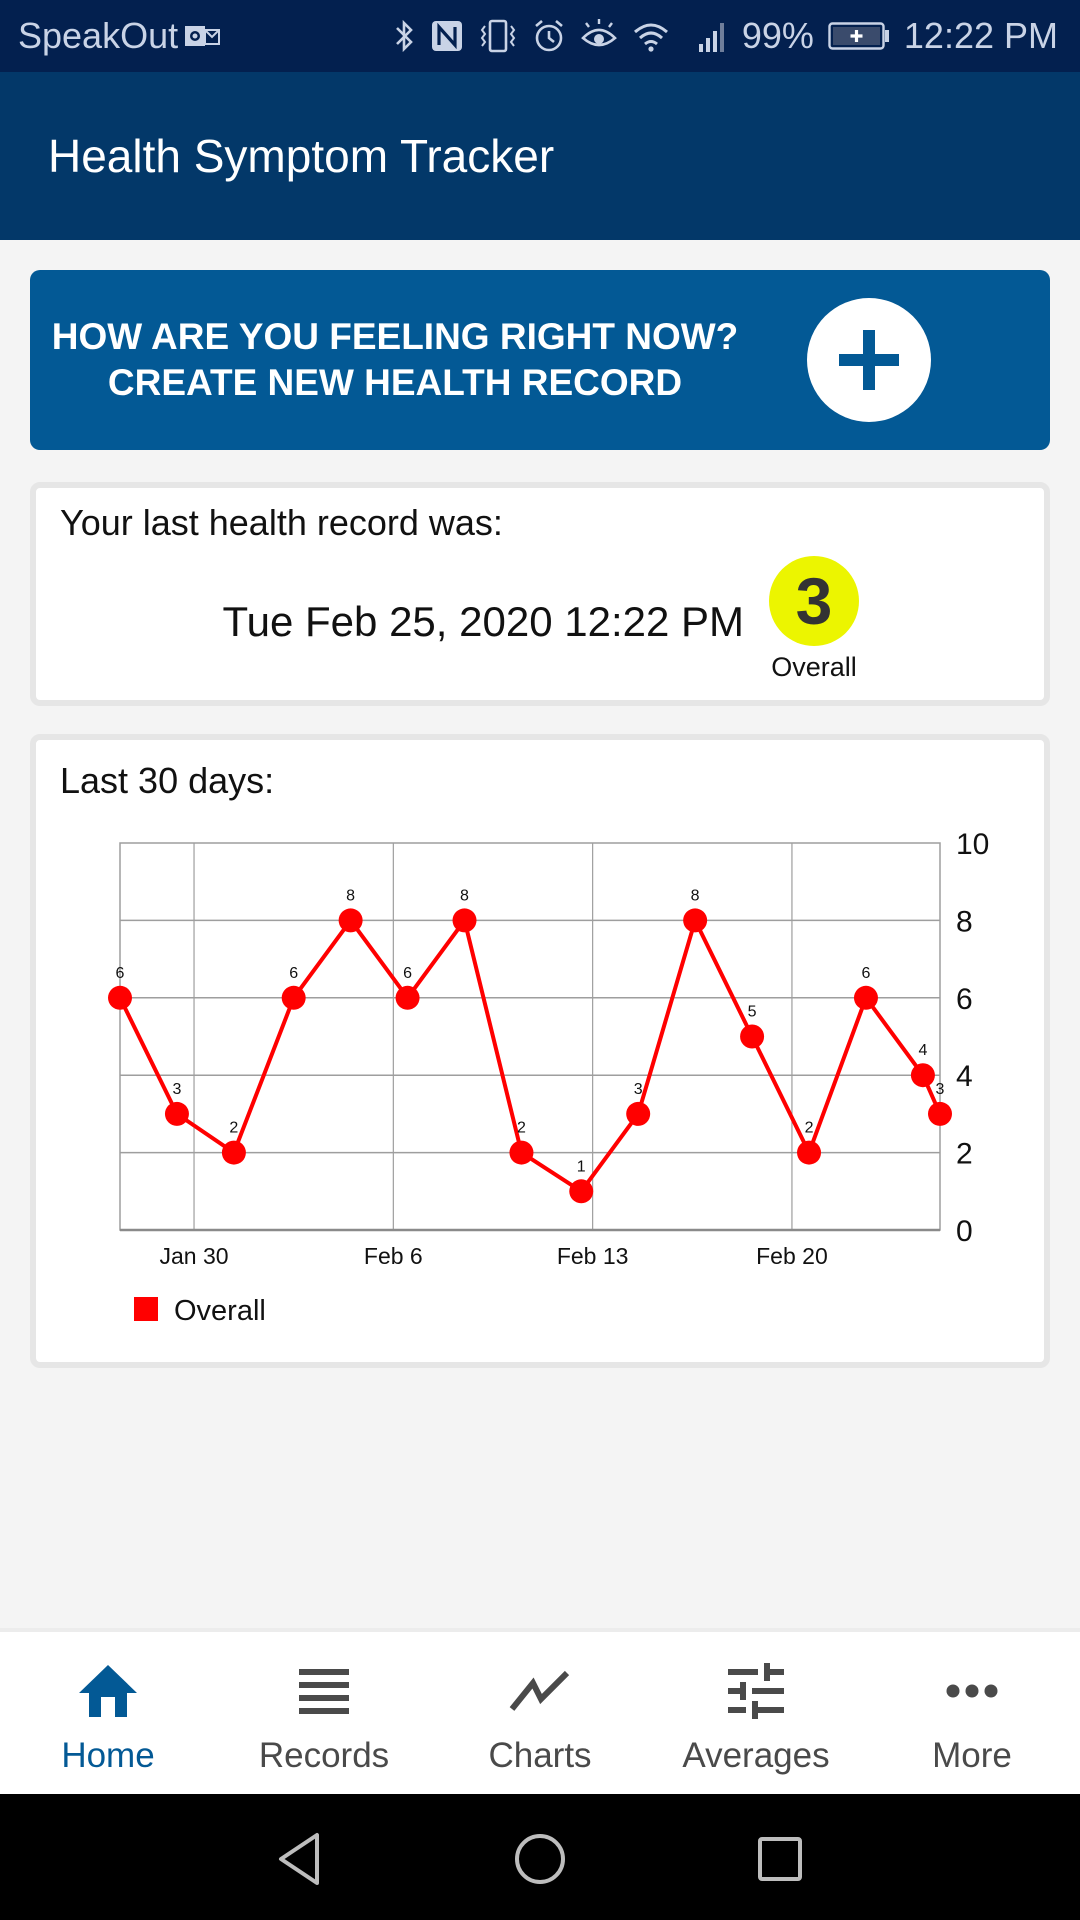 This screenshot has height=1920, width=1080. I want to click on legend-swatch, so click(146, 1309).